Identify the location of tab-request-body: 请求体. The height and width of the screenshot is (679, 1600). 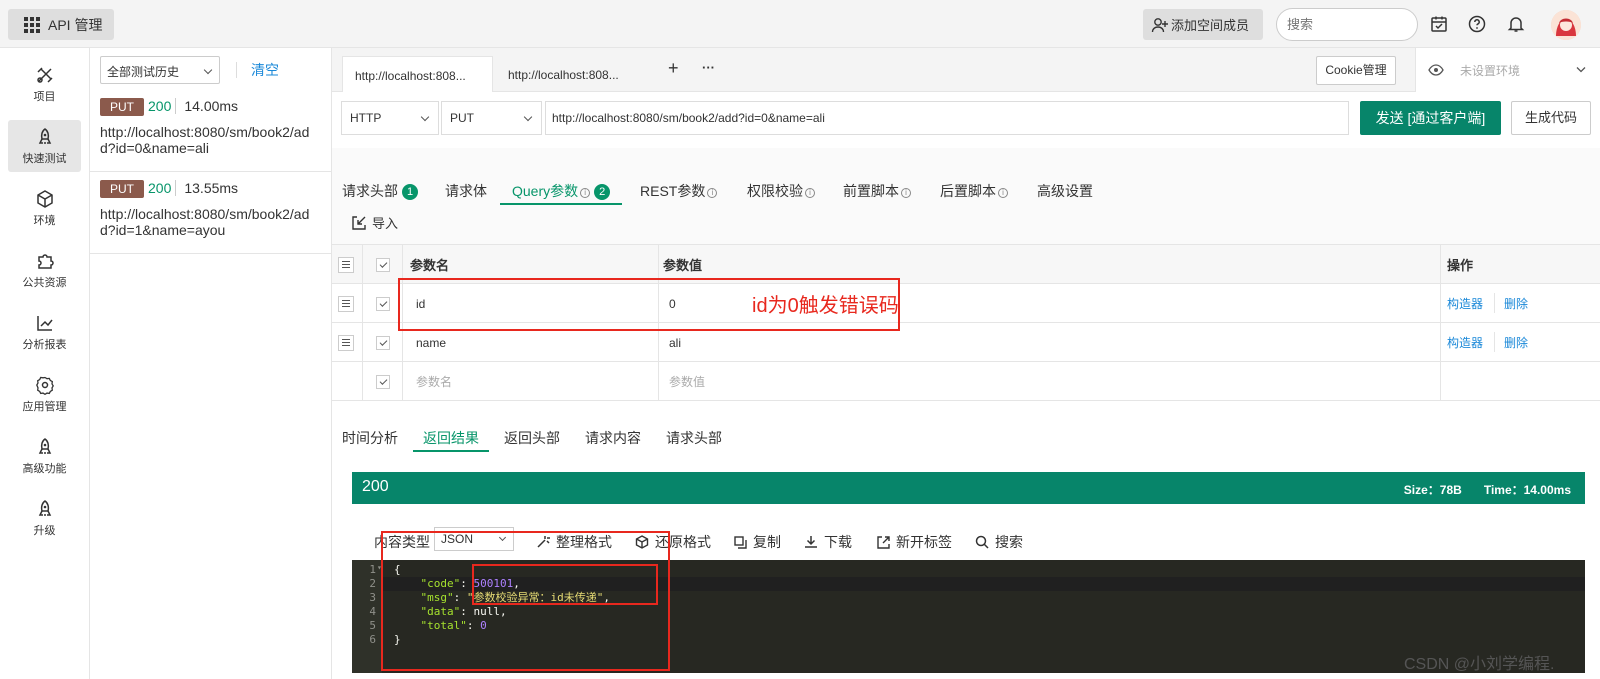
(466, 193).